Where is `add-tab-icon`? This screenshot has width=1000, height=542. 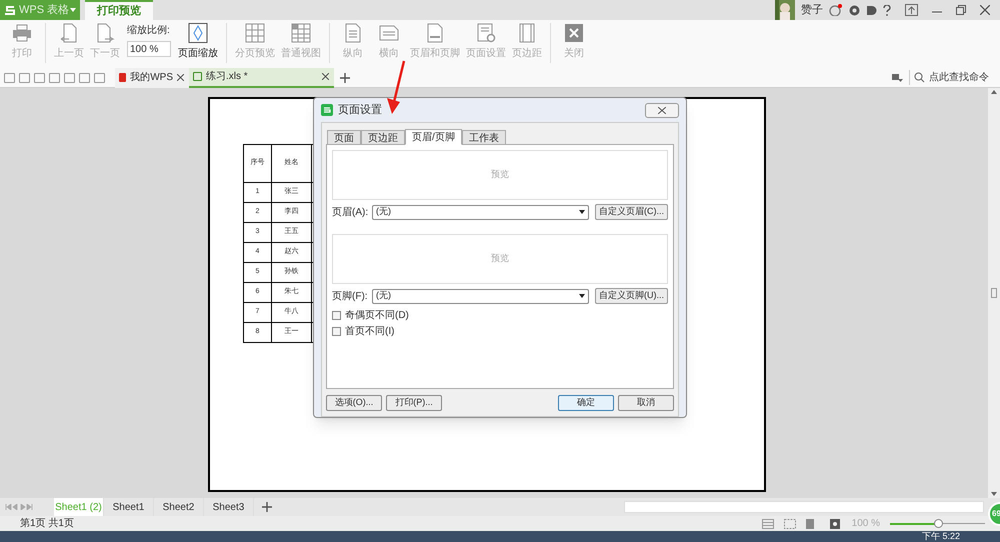
add-tab-icon is located at coordinates (345, 77).